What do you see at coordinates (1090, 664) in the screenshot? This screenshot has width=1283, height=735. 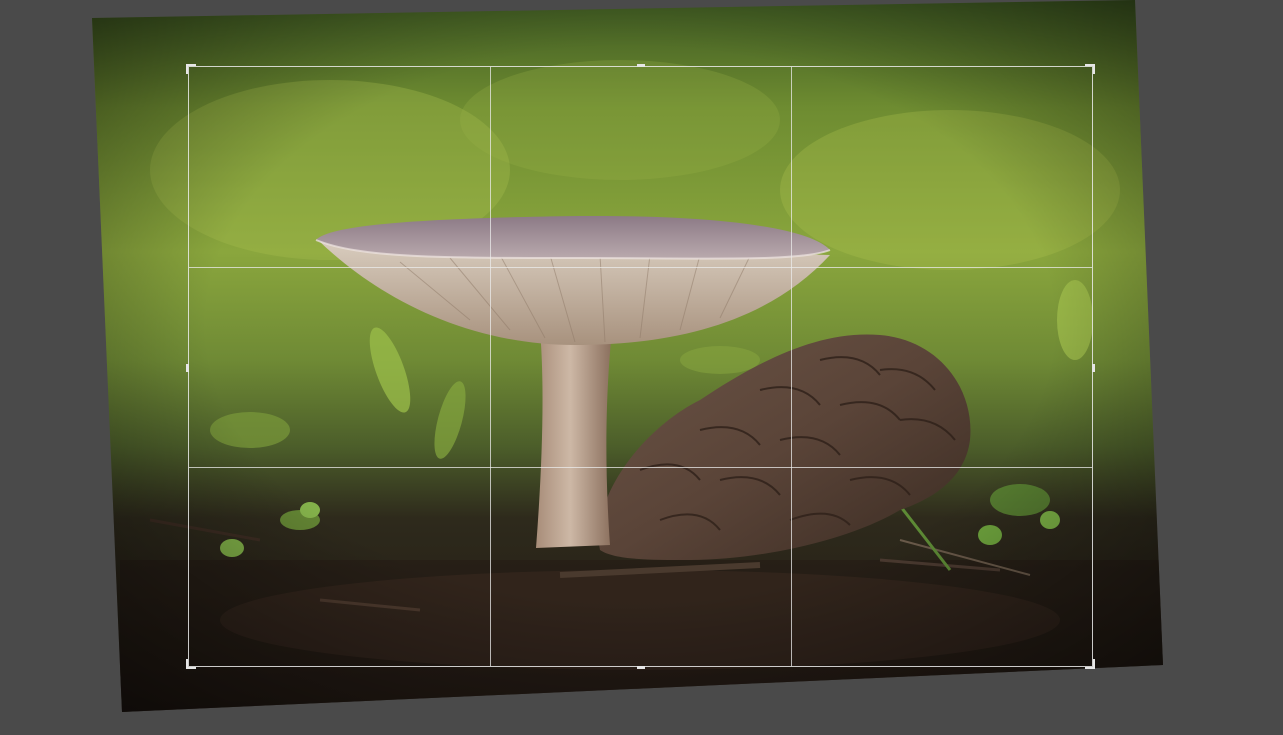 I see `crop-handle-bottom-right` at bounding box center [1090, 664].